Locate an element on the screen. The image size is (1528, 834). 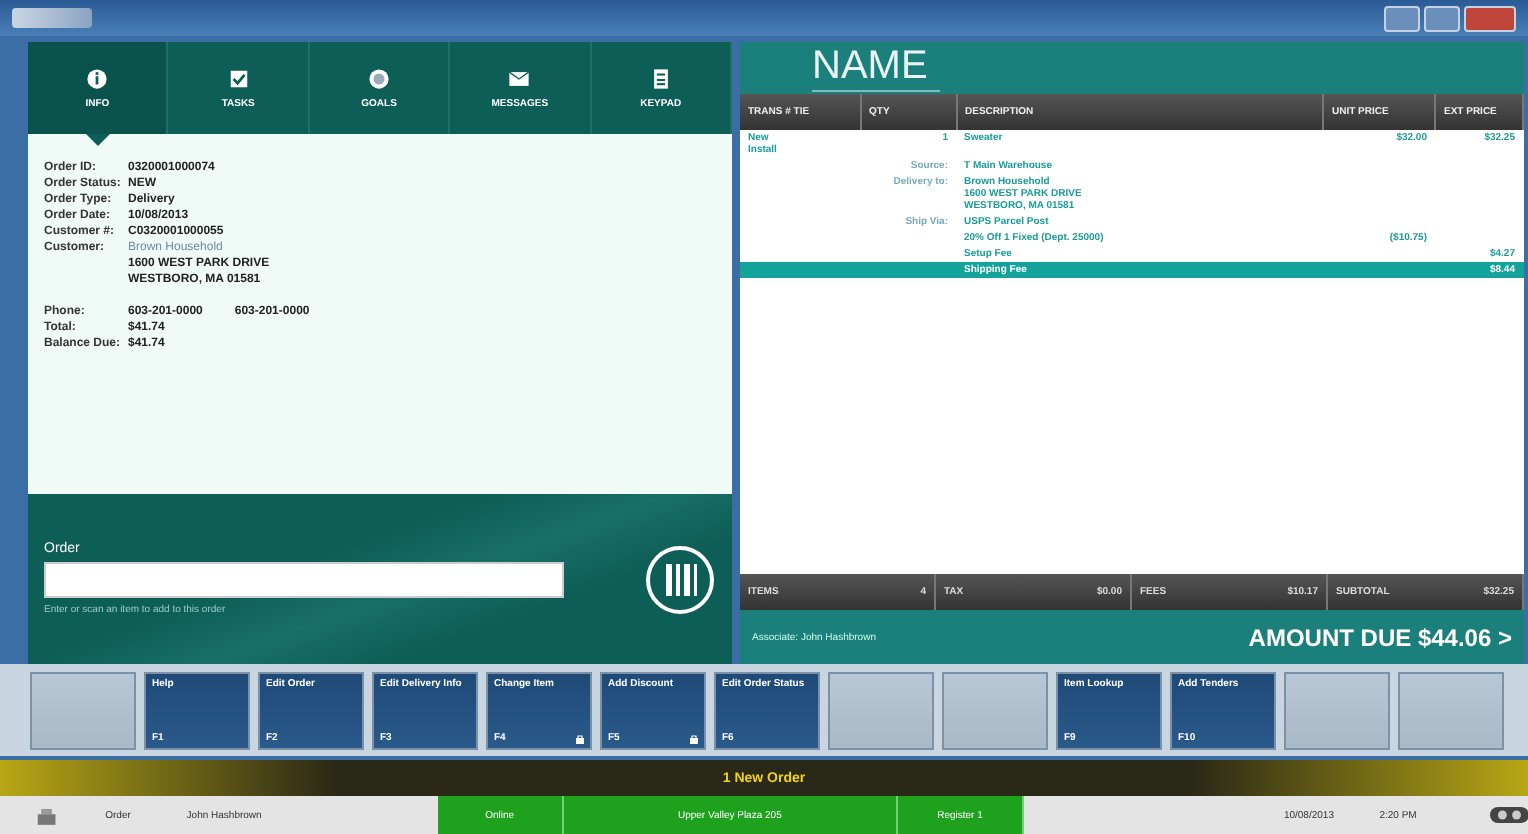
toggle-icon is located at coordinates (1508, 815).